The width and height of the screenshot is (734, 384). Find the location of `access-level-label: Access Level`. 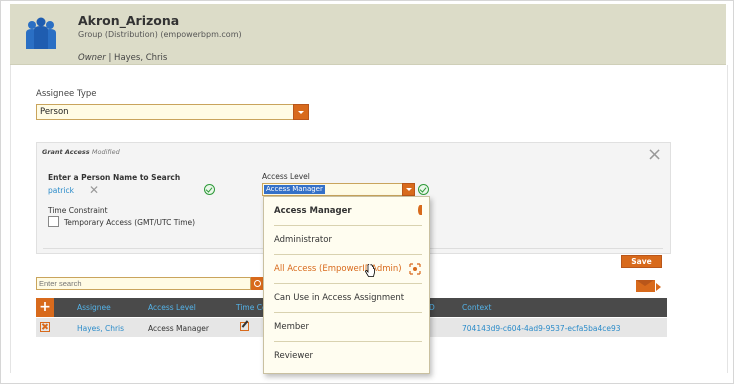

access-level-label: Access Level is located at coordinates (286, 176).